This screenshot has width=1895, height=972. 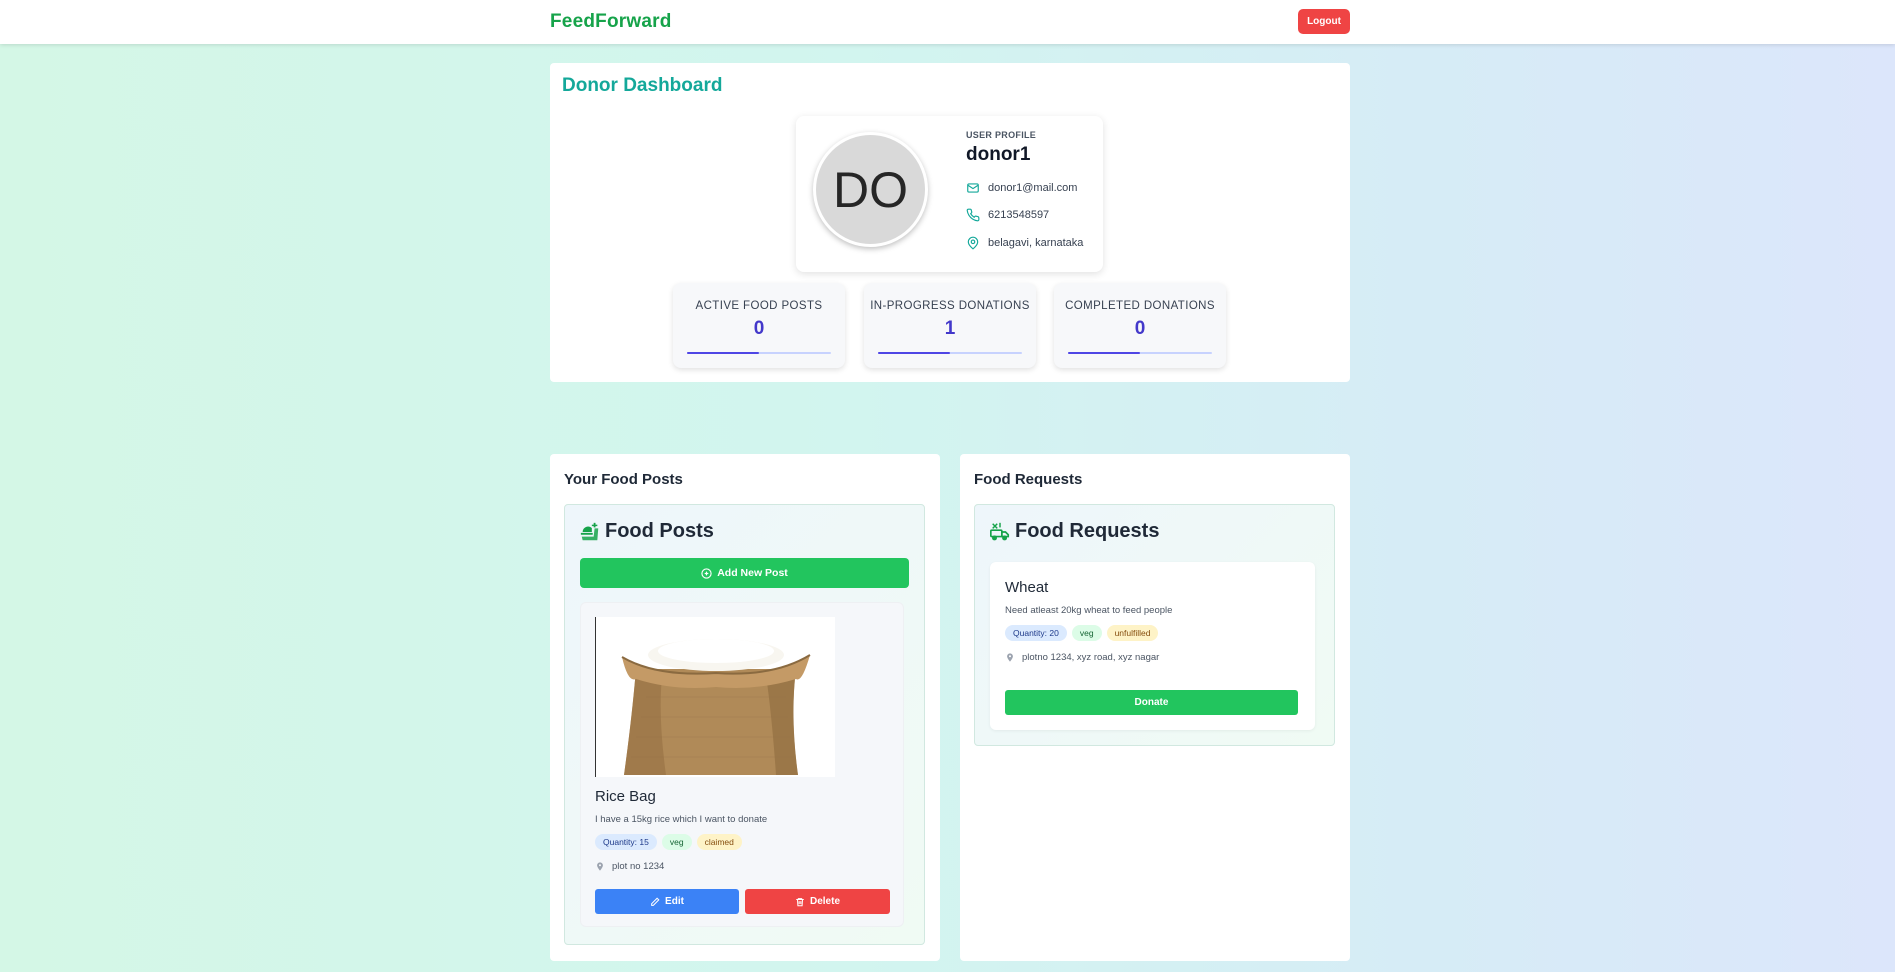 I want to click on stat-in-progress-donations: IN-PROGRESS DONATIONS 1, so click(x=950, y=325).